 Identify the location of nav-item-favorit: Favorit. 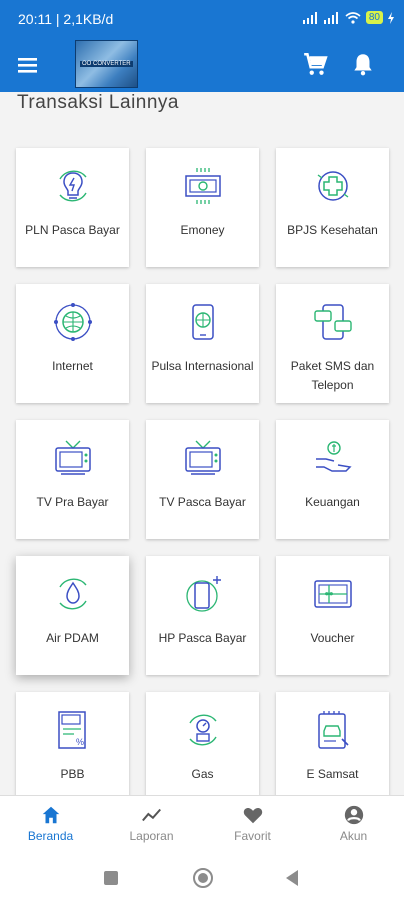
(252, 825).